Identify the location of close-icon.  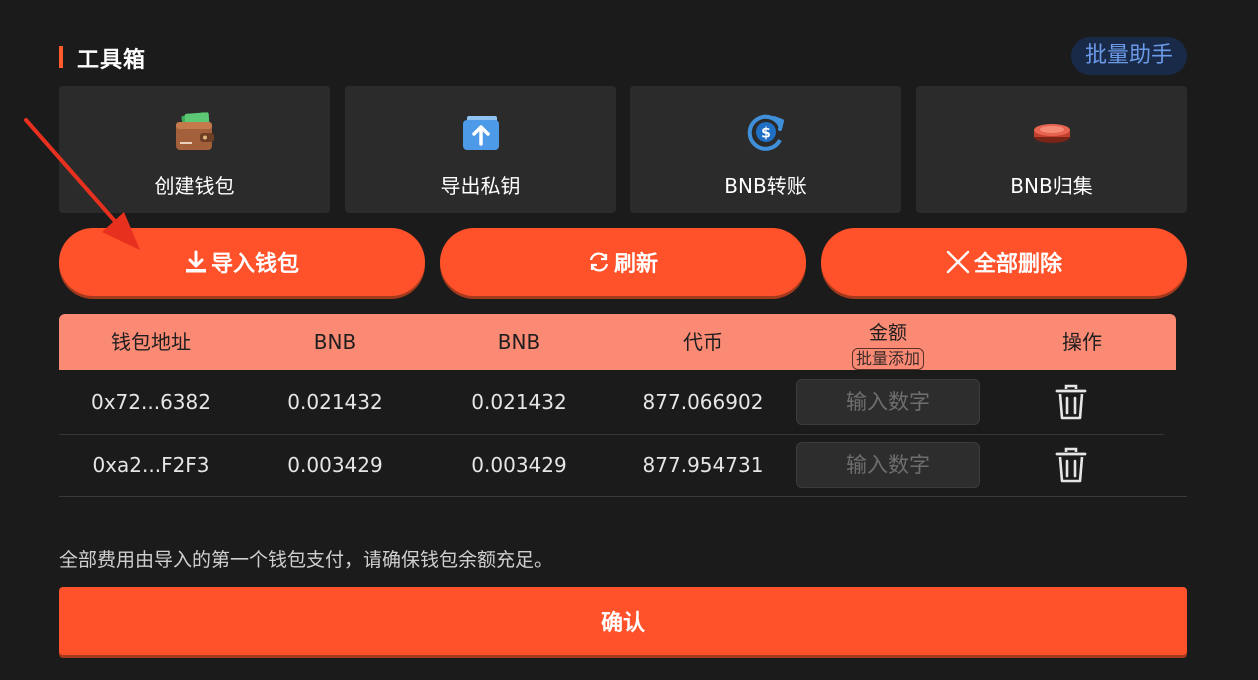
(958, 262).